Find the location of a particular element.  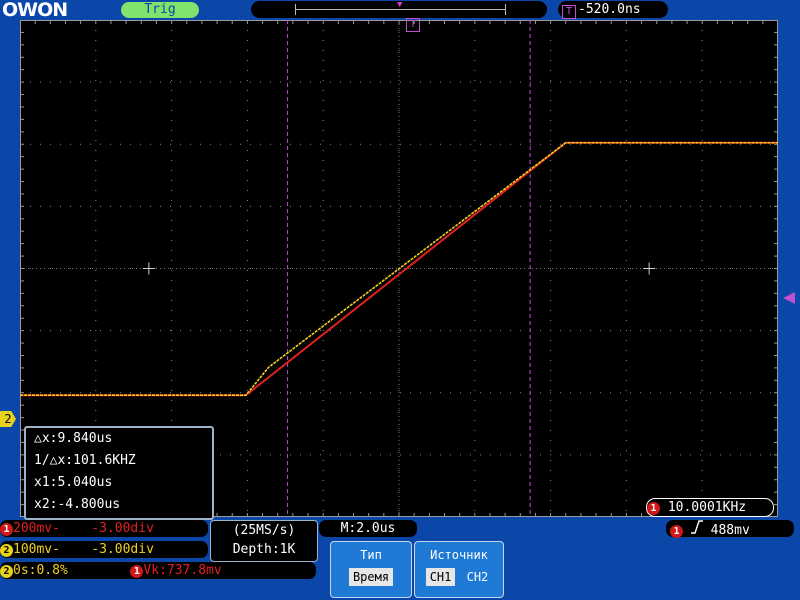

trigger-offset-value: -520.0ns is located at coordinates (609, 9).